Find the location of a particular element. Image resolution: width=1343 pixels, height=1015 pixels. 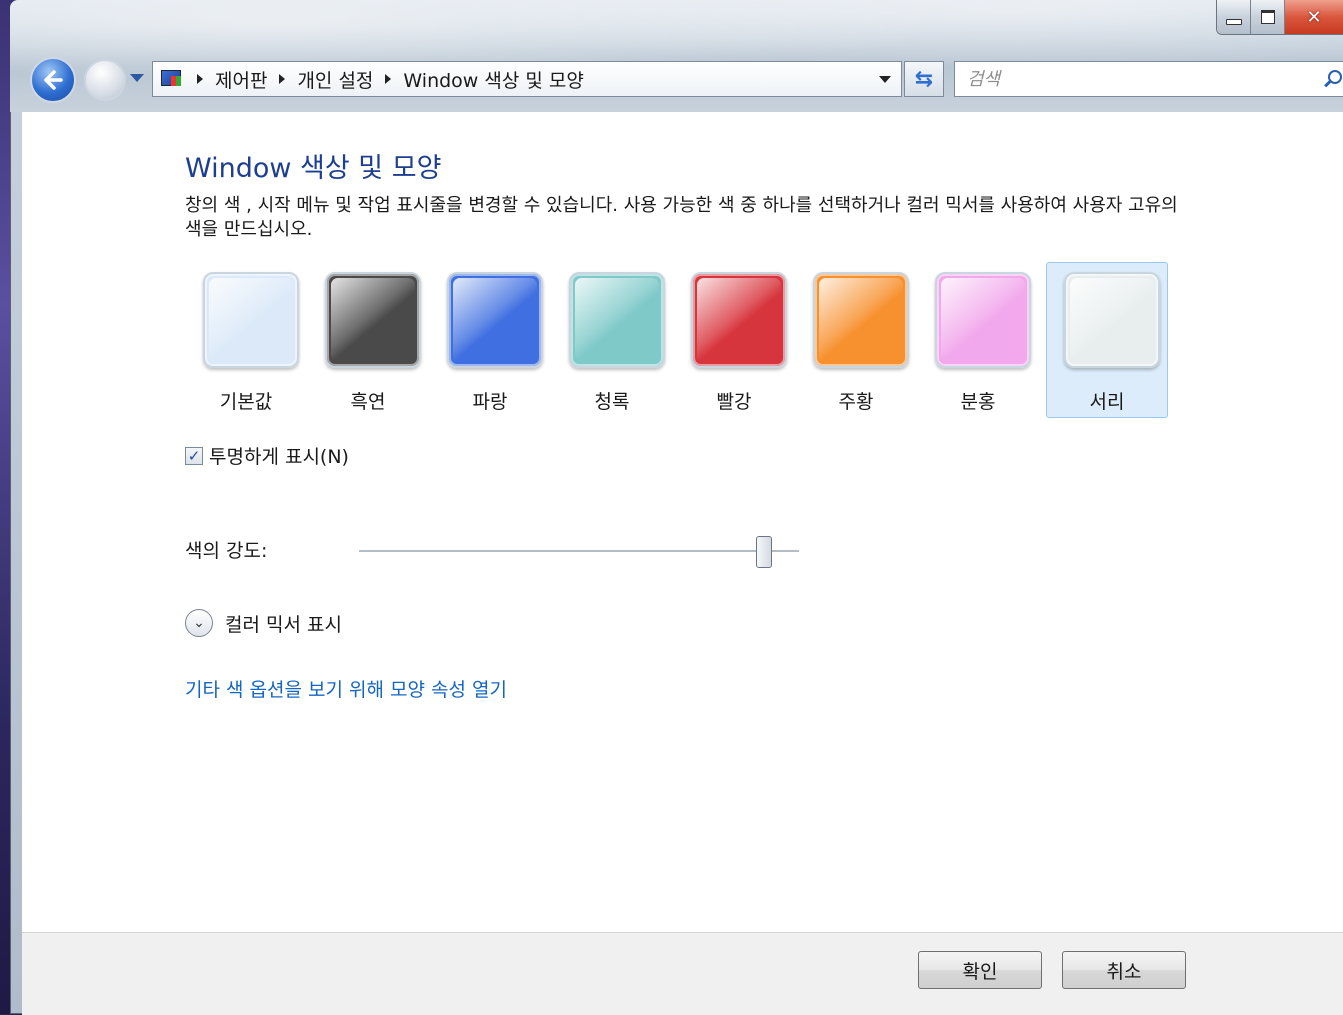

refresh-button: ⇆ is located at coordinates (924, 79).